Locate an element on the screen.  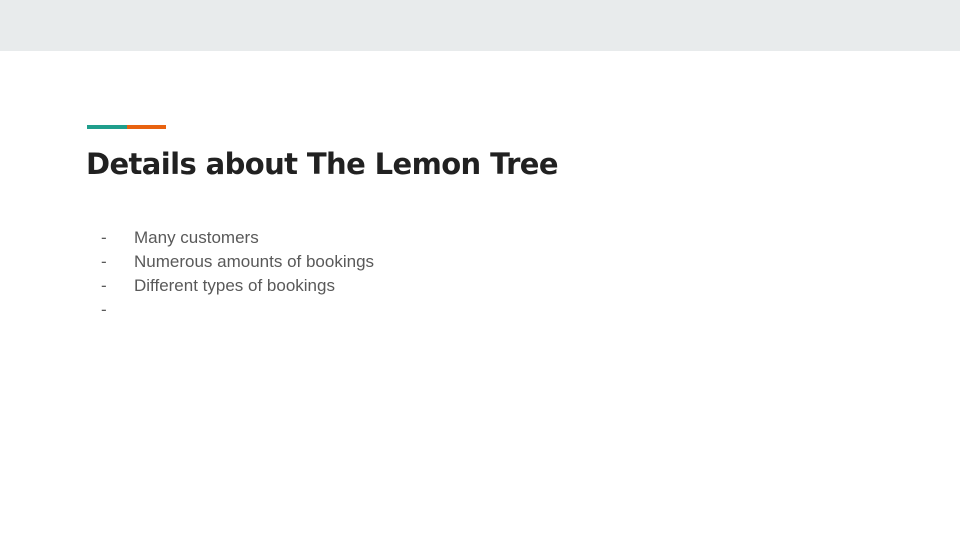
list-item: - Different types of bookings is located at coordinates (237, 286).